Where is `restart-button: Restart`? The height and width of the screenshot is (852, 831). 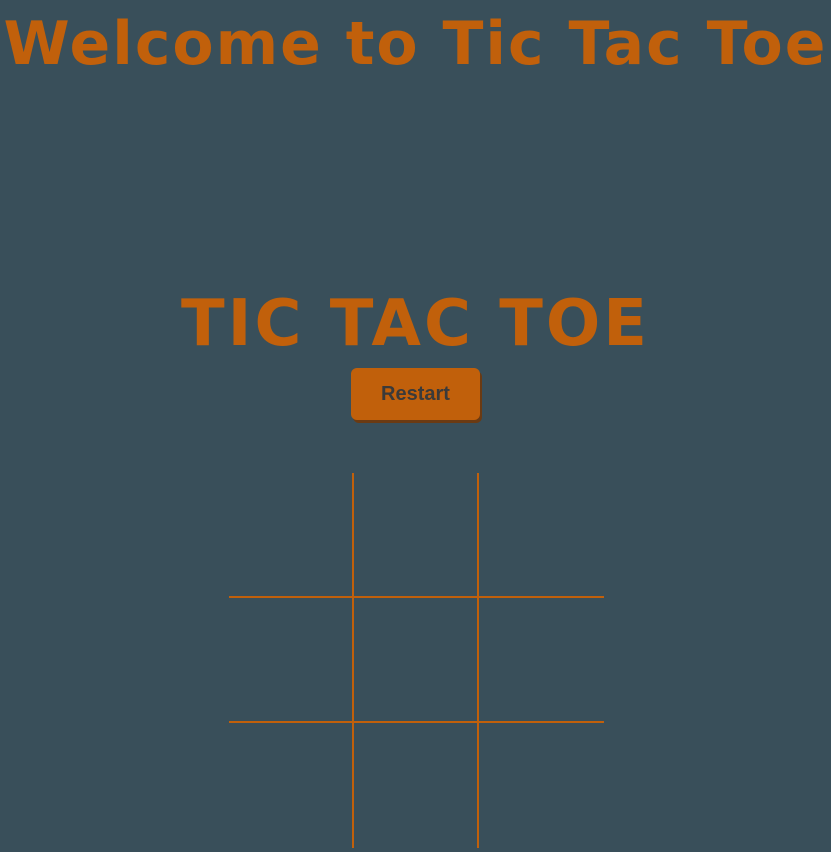 restart-button: Restart is located at coordinates (415, 394).